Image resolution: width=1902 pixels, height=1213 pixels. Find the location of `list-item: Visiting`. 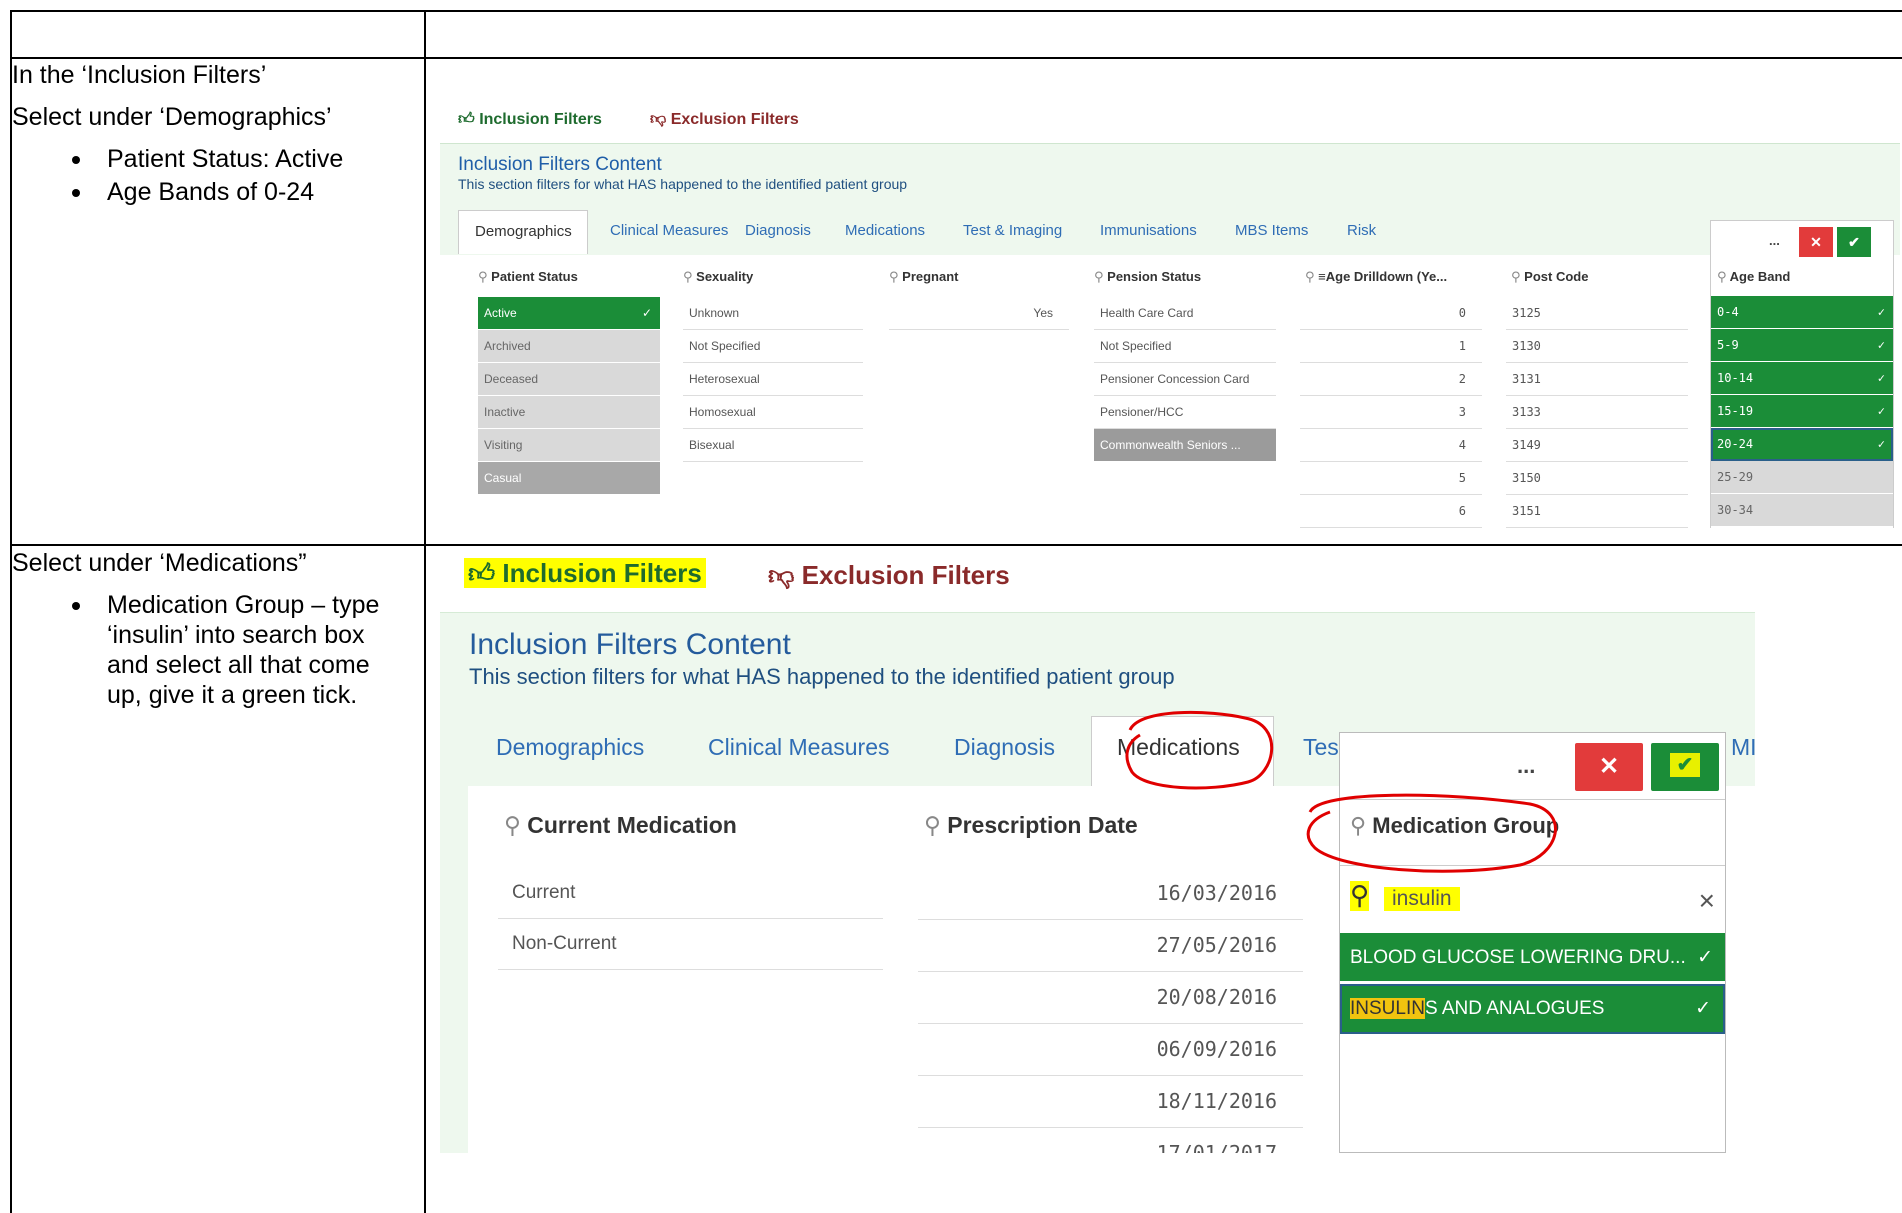

list-item: Visiting is located at coordinates (569, 445).